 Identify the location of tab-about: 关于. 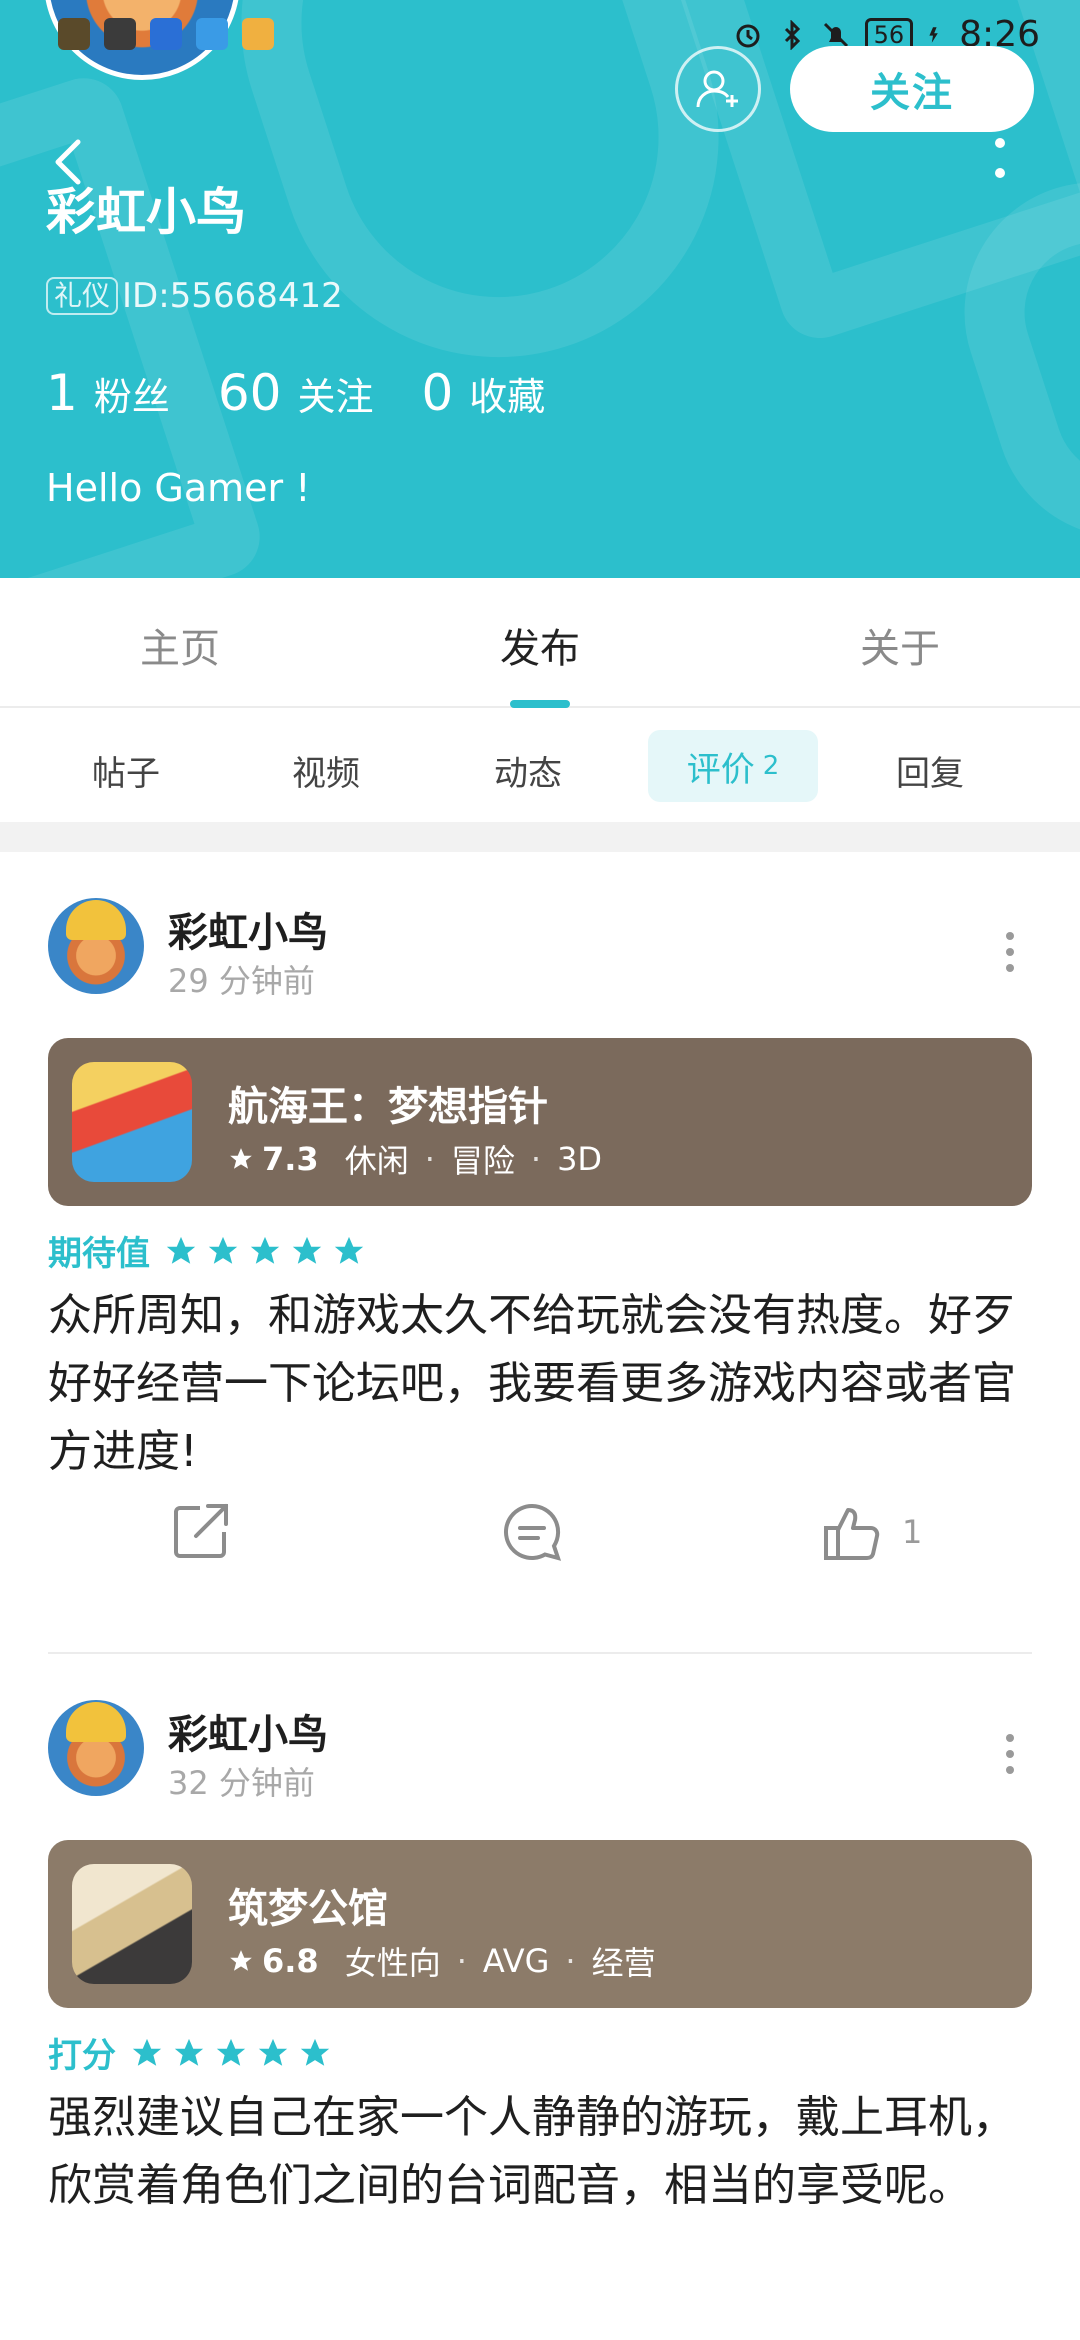
(900, 645).